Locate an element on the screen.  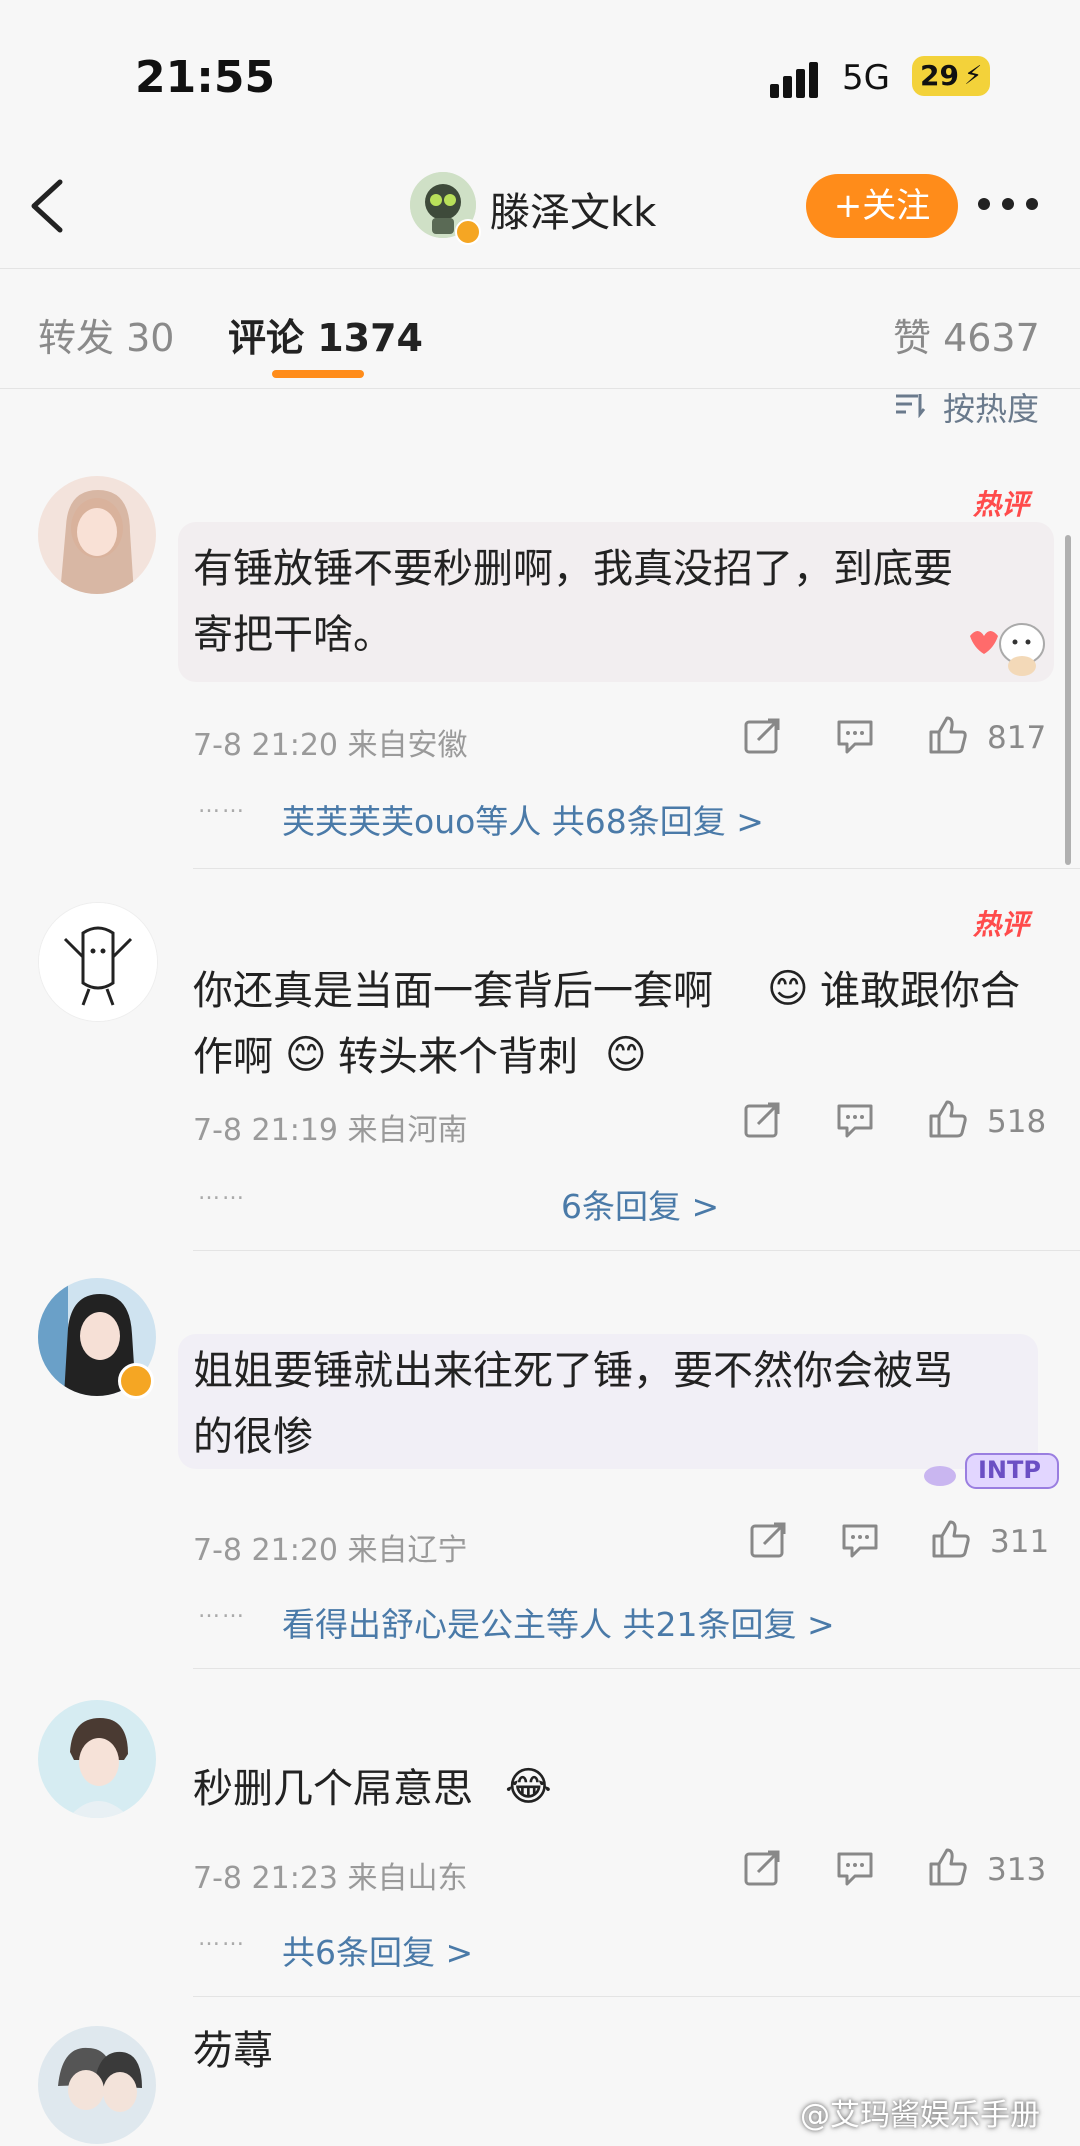
comment-text: 芴蕁 is located at coordinates (233, 2051).